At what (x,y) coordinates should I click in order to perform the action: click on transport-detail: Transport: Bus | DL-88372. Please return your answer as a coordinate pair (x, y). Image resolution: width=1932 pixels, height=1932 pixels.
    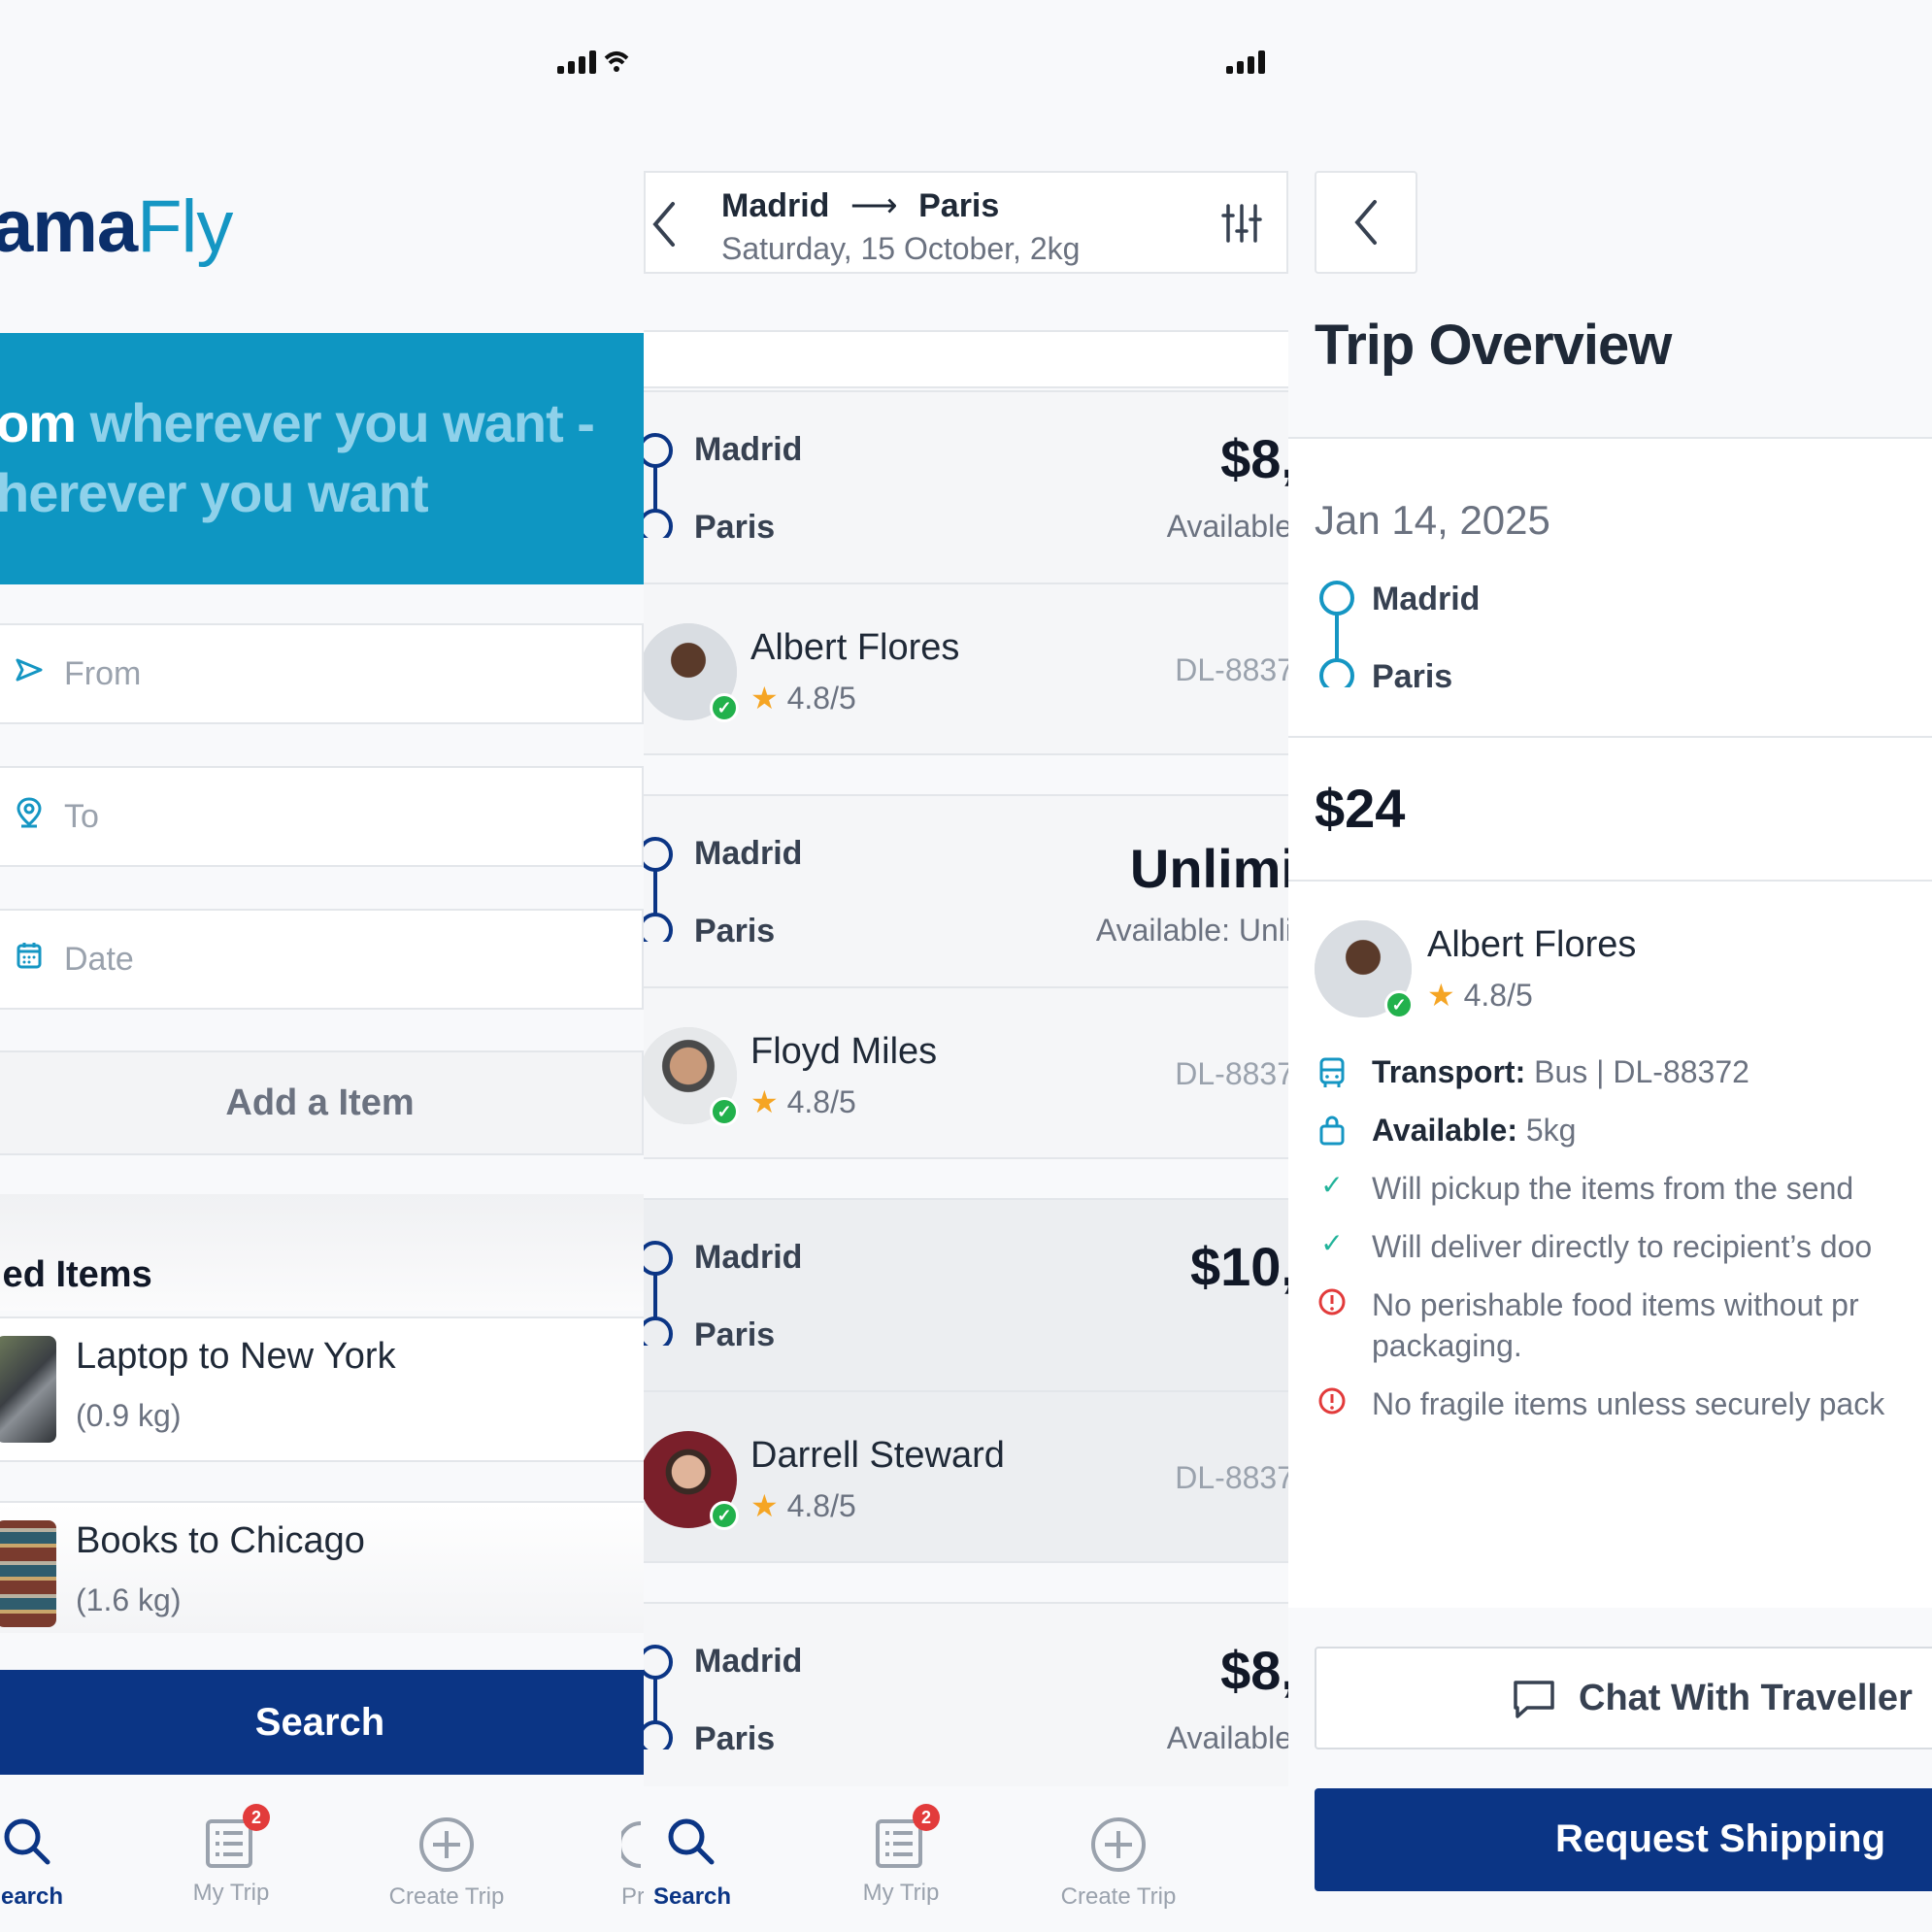
    Looking at the image, I should click on (1561, 1071).